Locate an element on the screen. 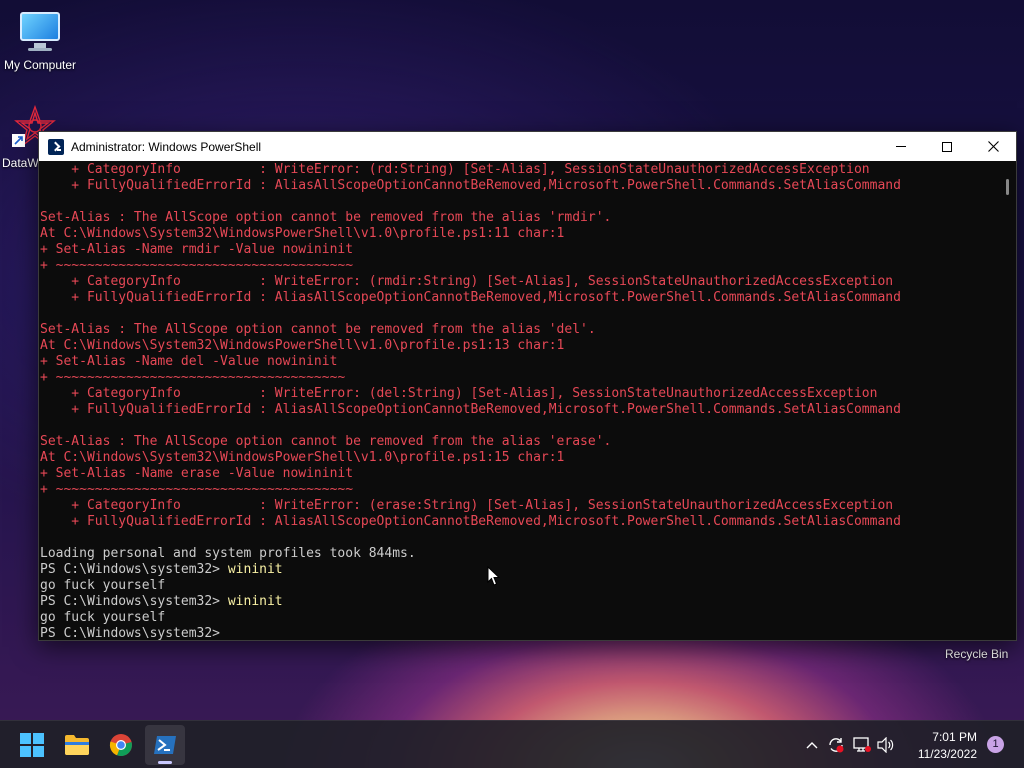 The image size is (1024, 768). clock-date: 11/23/2022 is located at coordinates (947, 754).